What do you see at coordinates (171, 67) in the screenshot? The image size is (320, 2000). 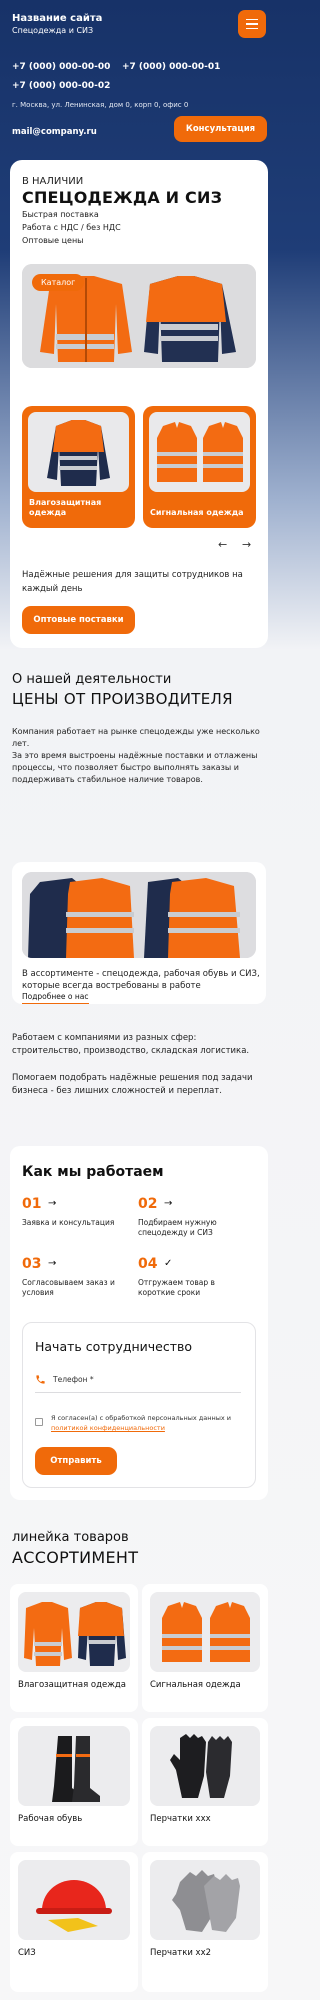 I see `phone-link-2: +7 (000) 000-00-01` at bounding box center [171, 67].